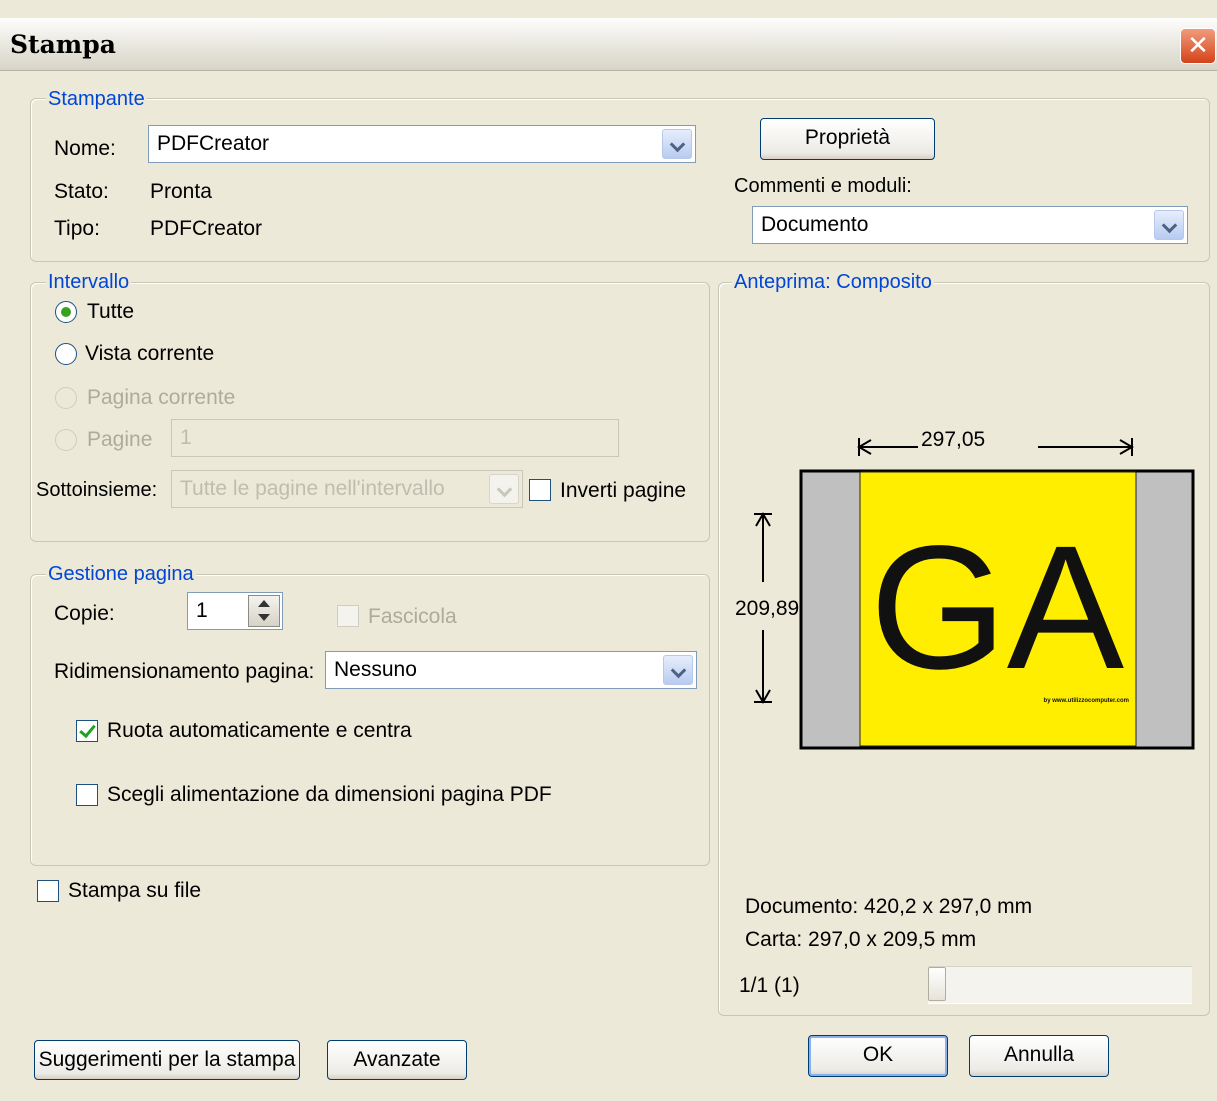 The height and width of the screenshot is (1101, 1217). I want to click on copies-label: Copie:, so click(84, 613).